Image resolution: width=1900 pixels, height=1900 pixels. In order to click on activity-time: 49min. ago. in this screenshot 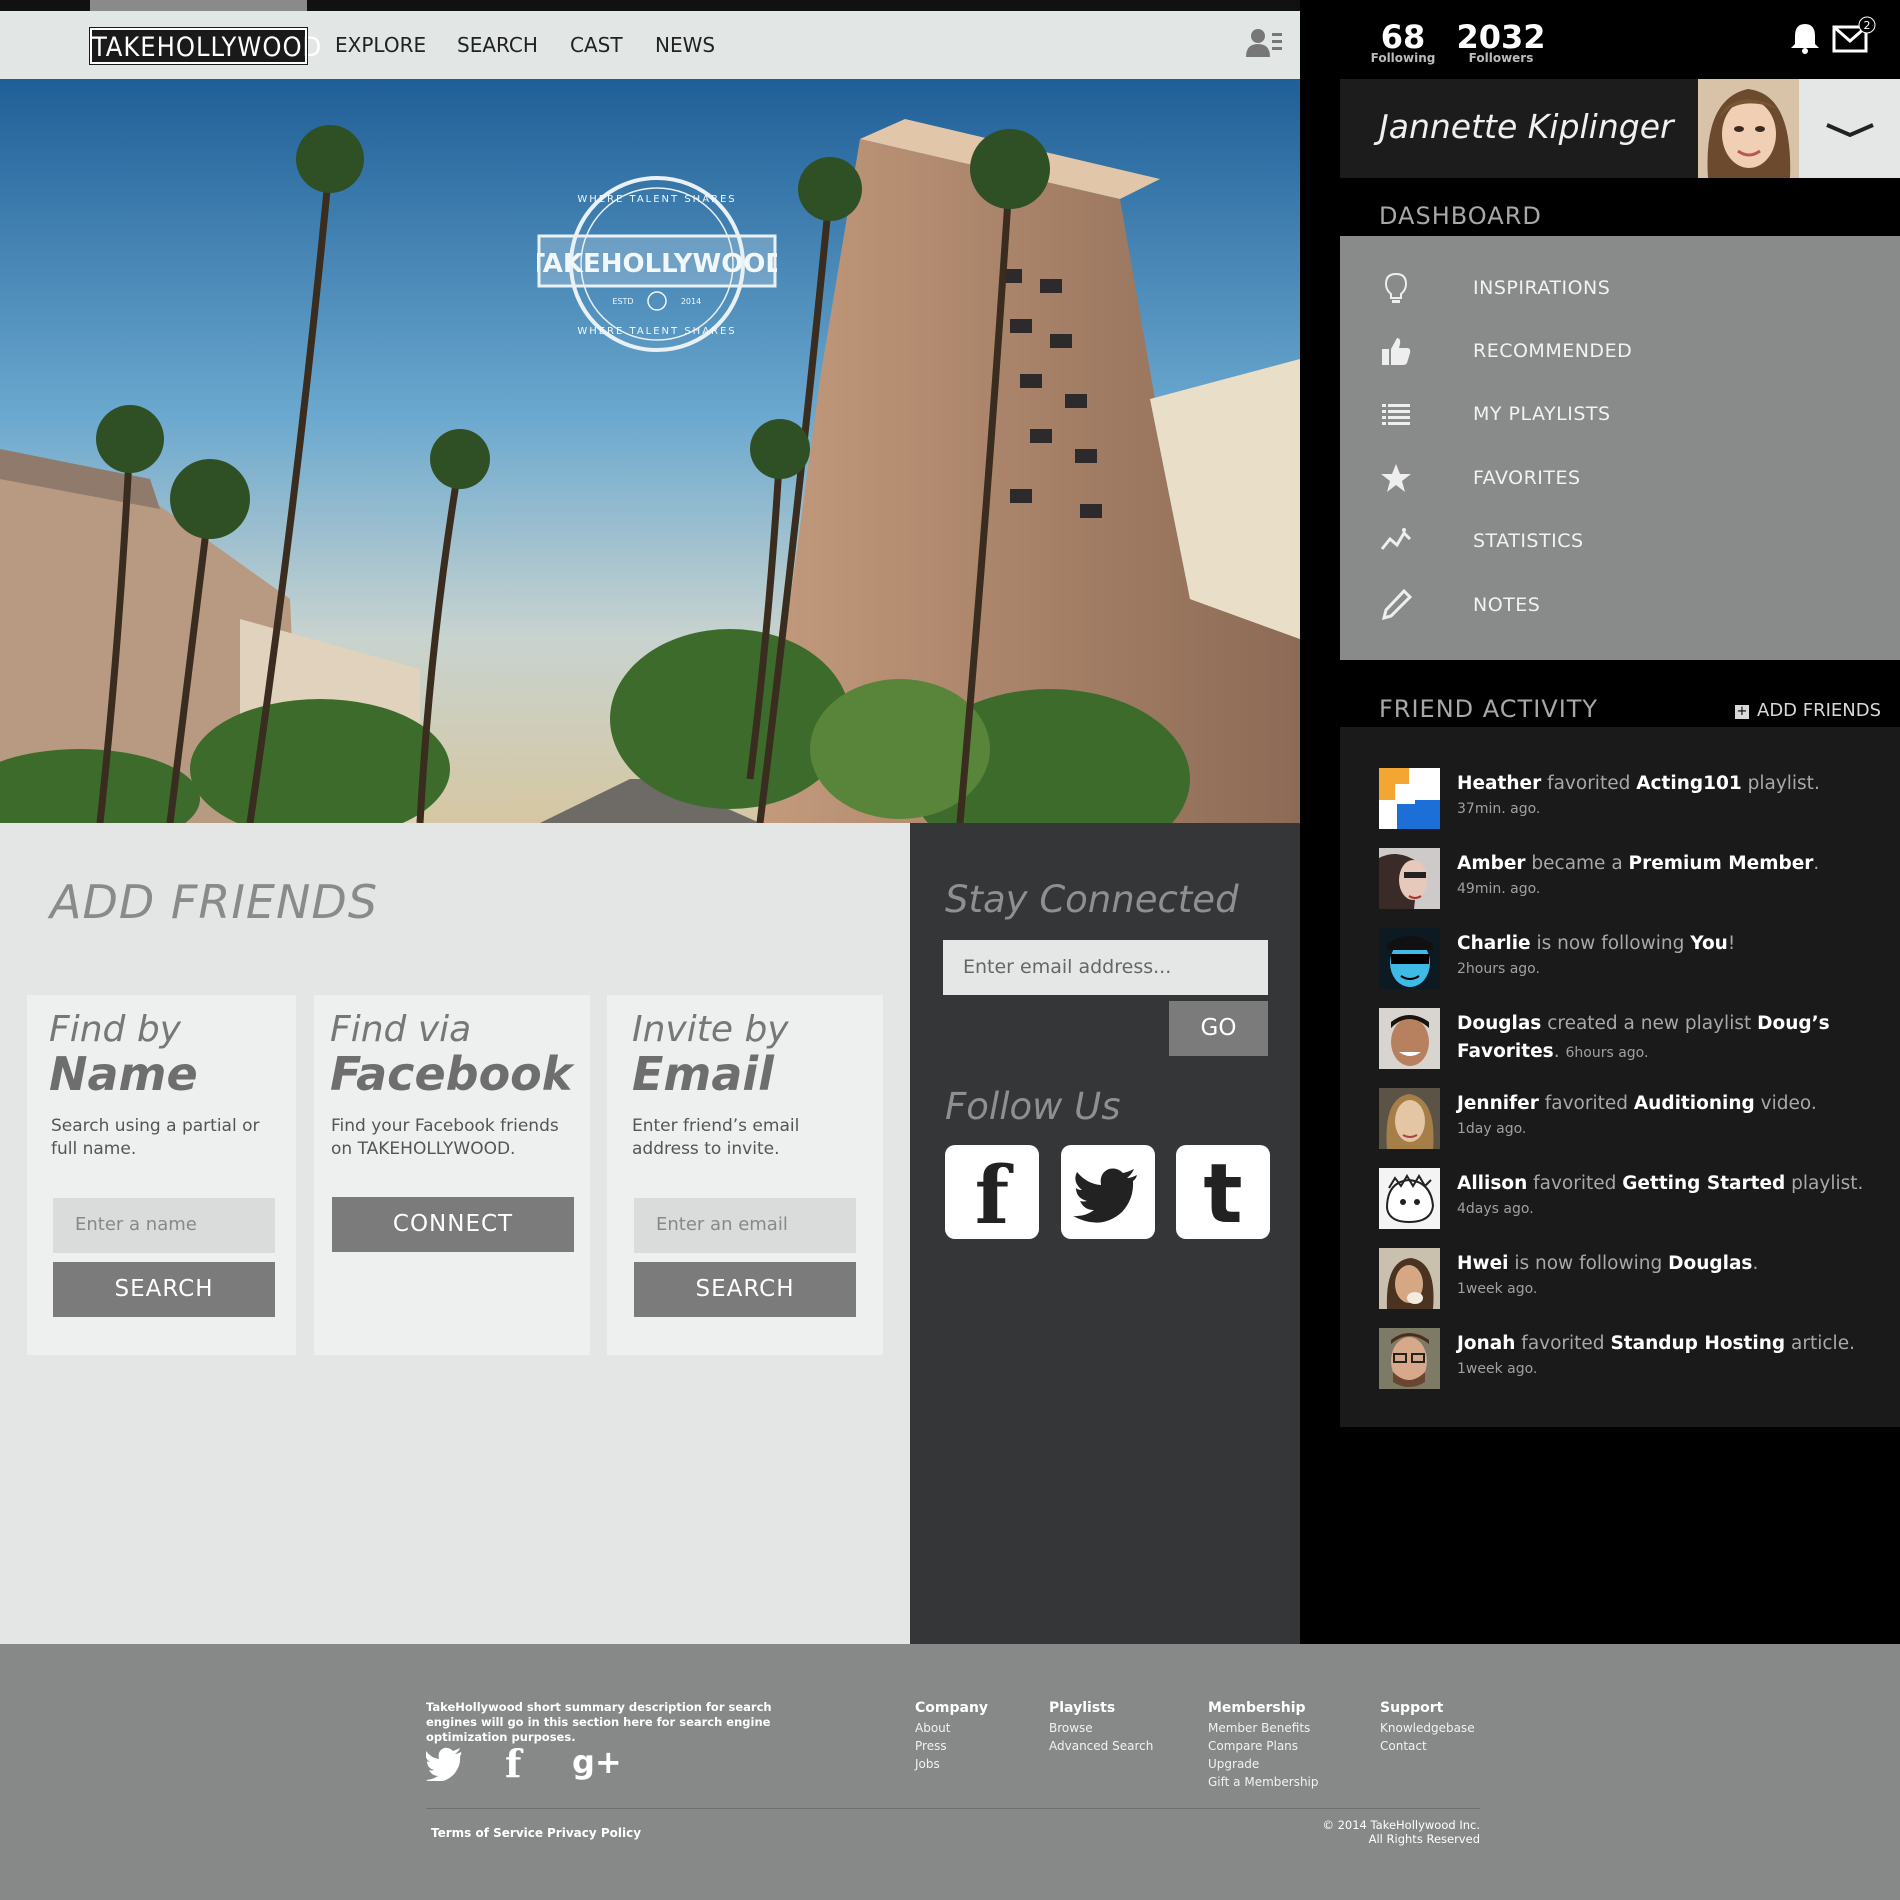, I will do `click(1499, 889)`.